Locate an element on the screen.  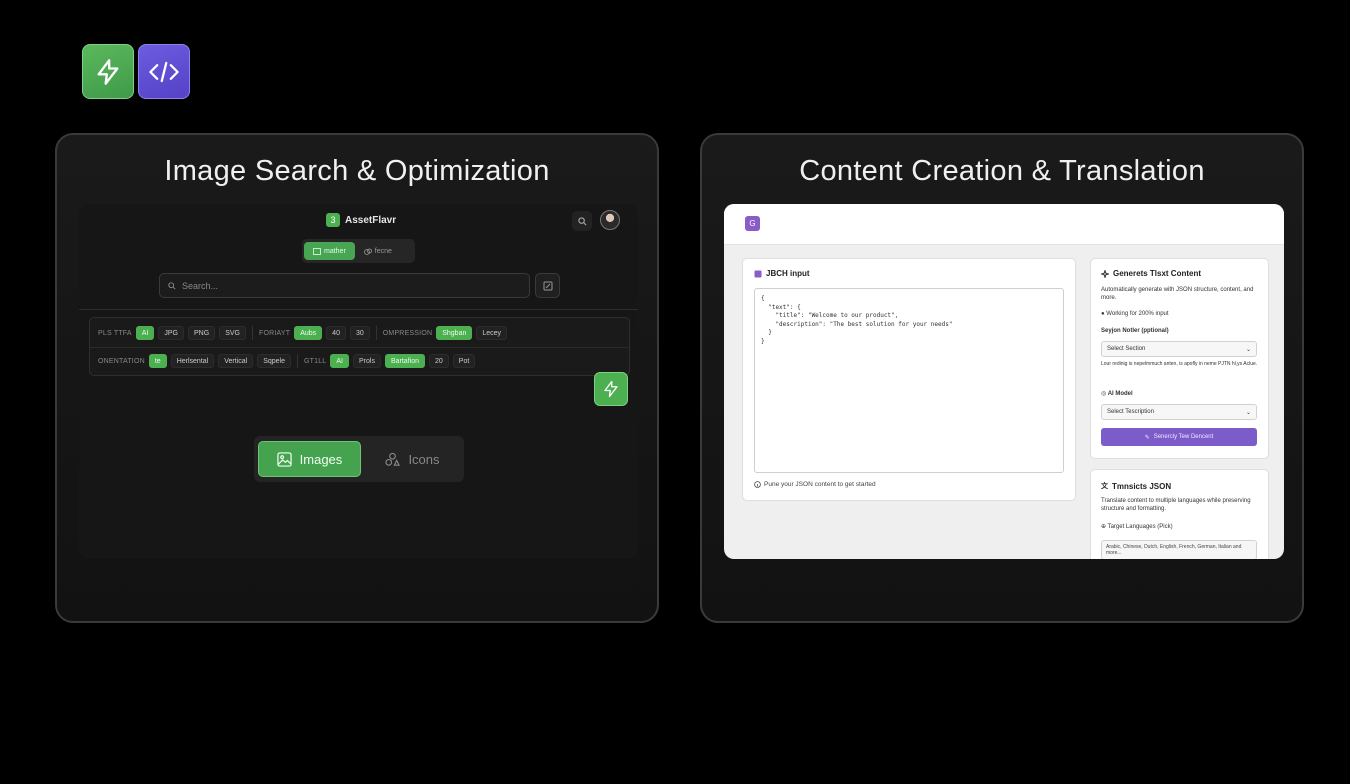
lightning-app-icon is located at coordinates (108, 71).